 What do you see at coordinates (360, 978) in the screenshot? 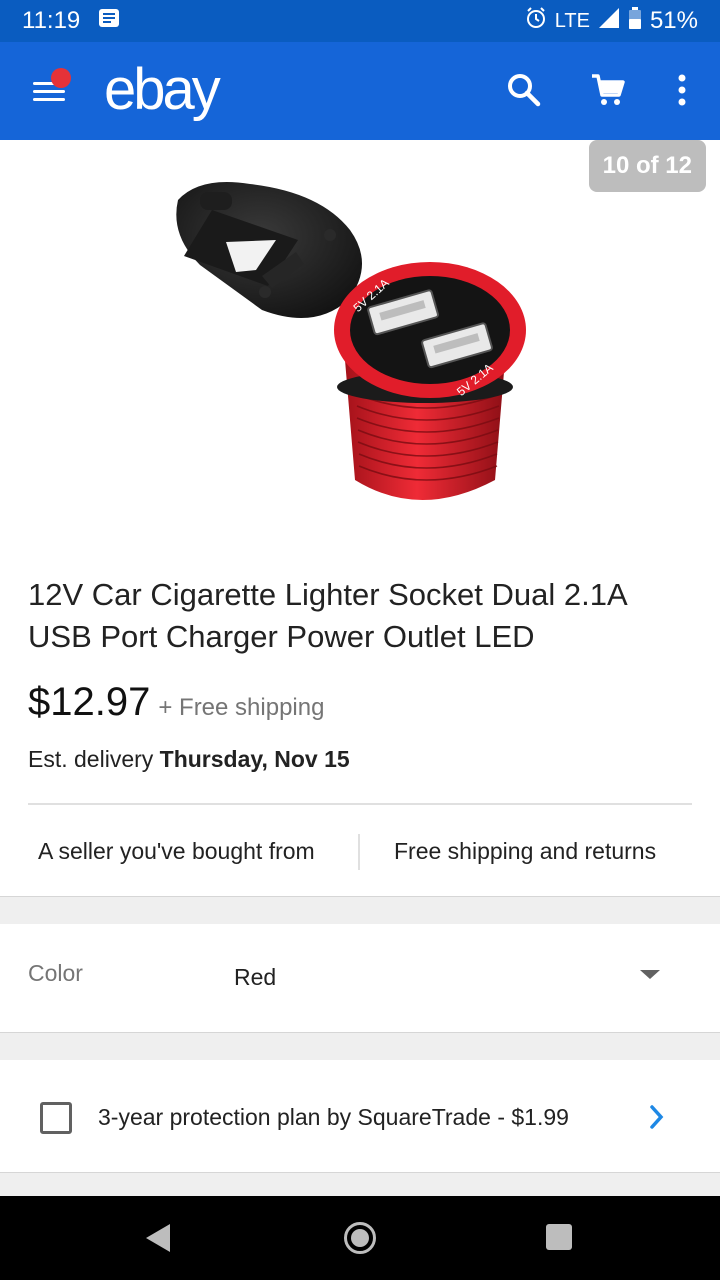
I see `color-selector: Color Red` at bounding box center [360, 978].